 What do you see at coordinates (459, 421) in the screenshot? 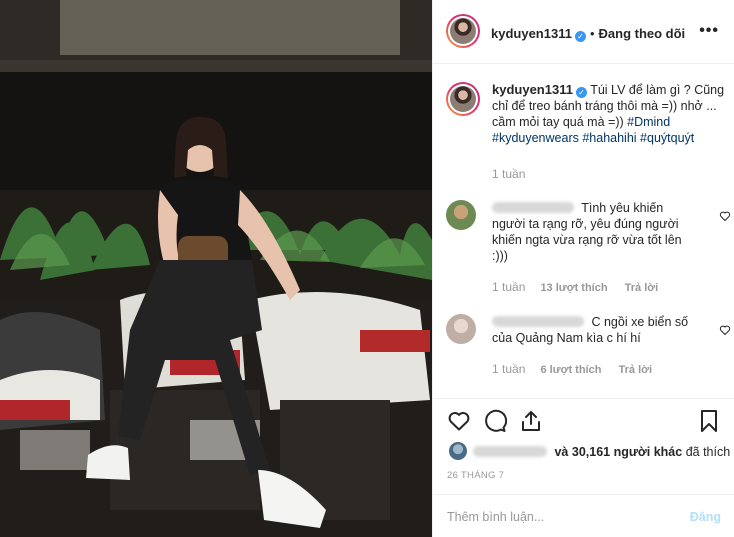
I see `heart-icon` at bounding box center [459, 421].